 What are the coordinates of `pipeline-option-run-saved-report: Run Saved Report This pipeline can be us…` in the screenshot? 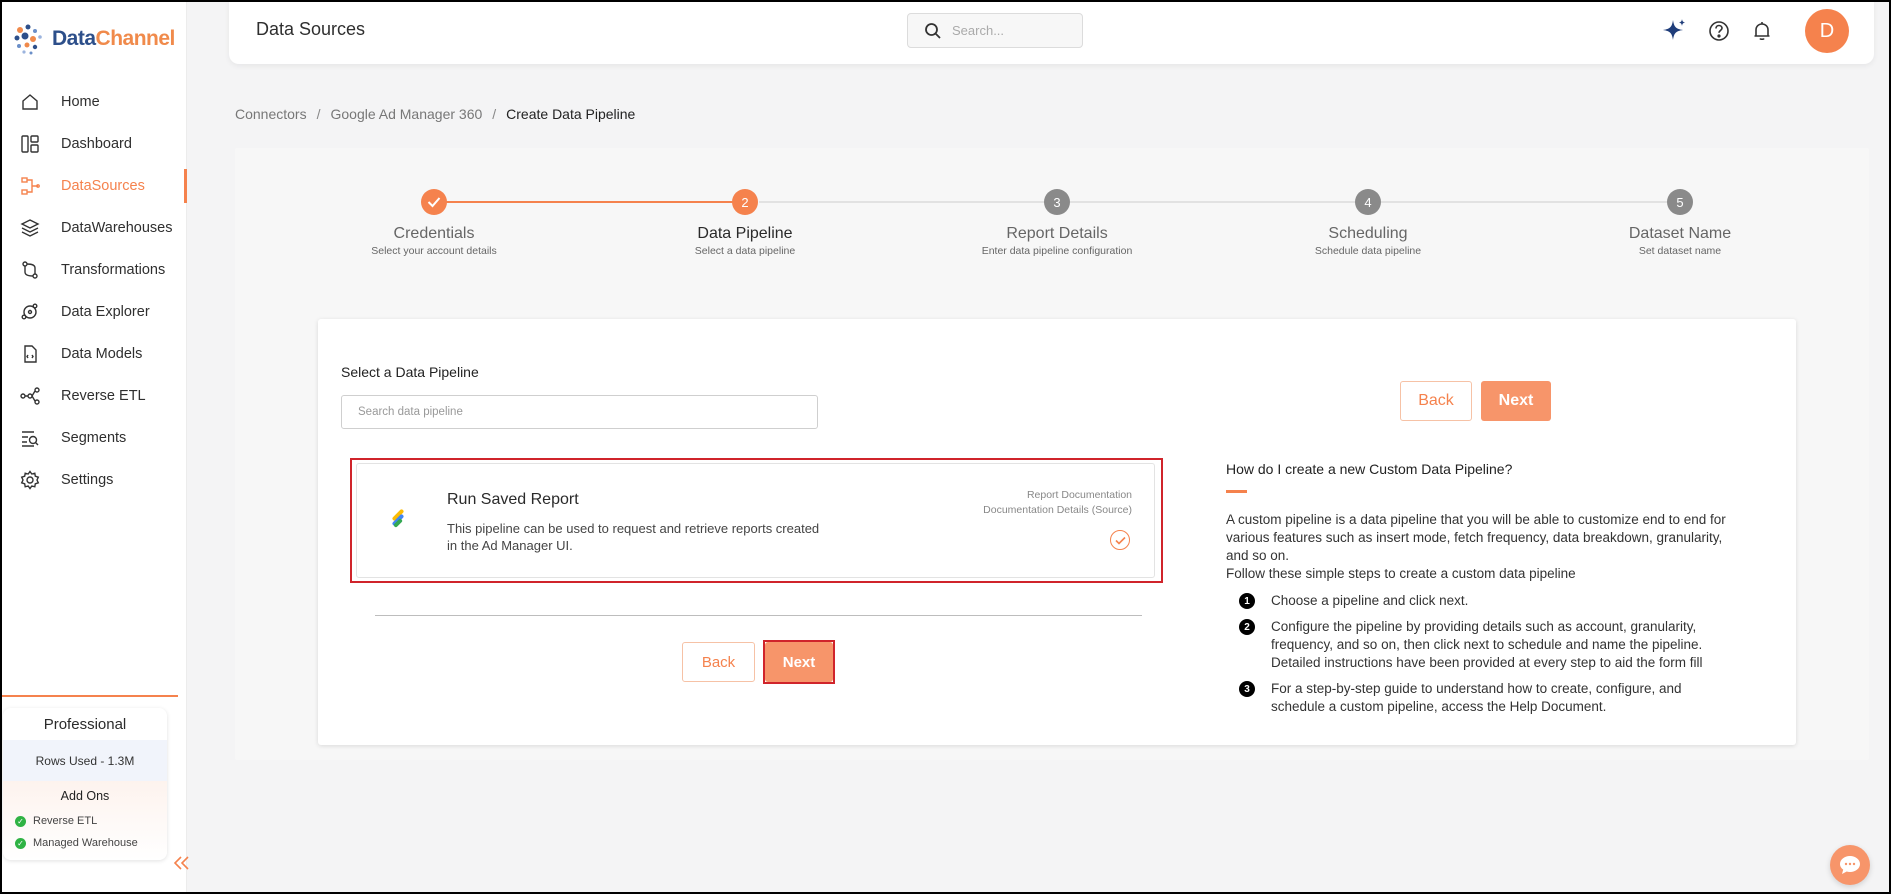 It's located at (755, 520).